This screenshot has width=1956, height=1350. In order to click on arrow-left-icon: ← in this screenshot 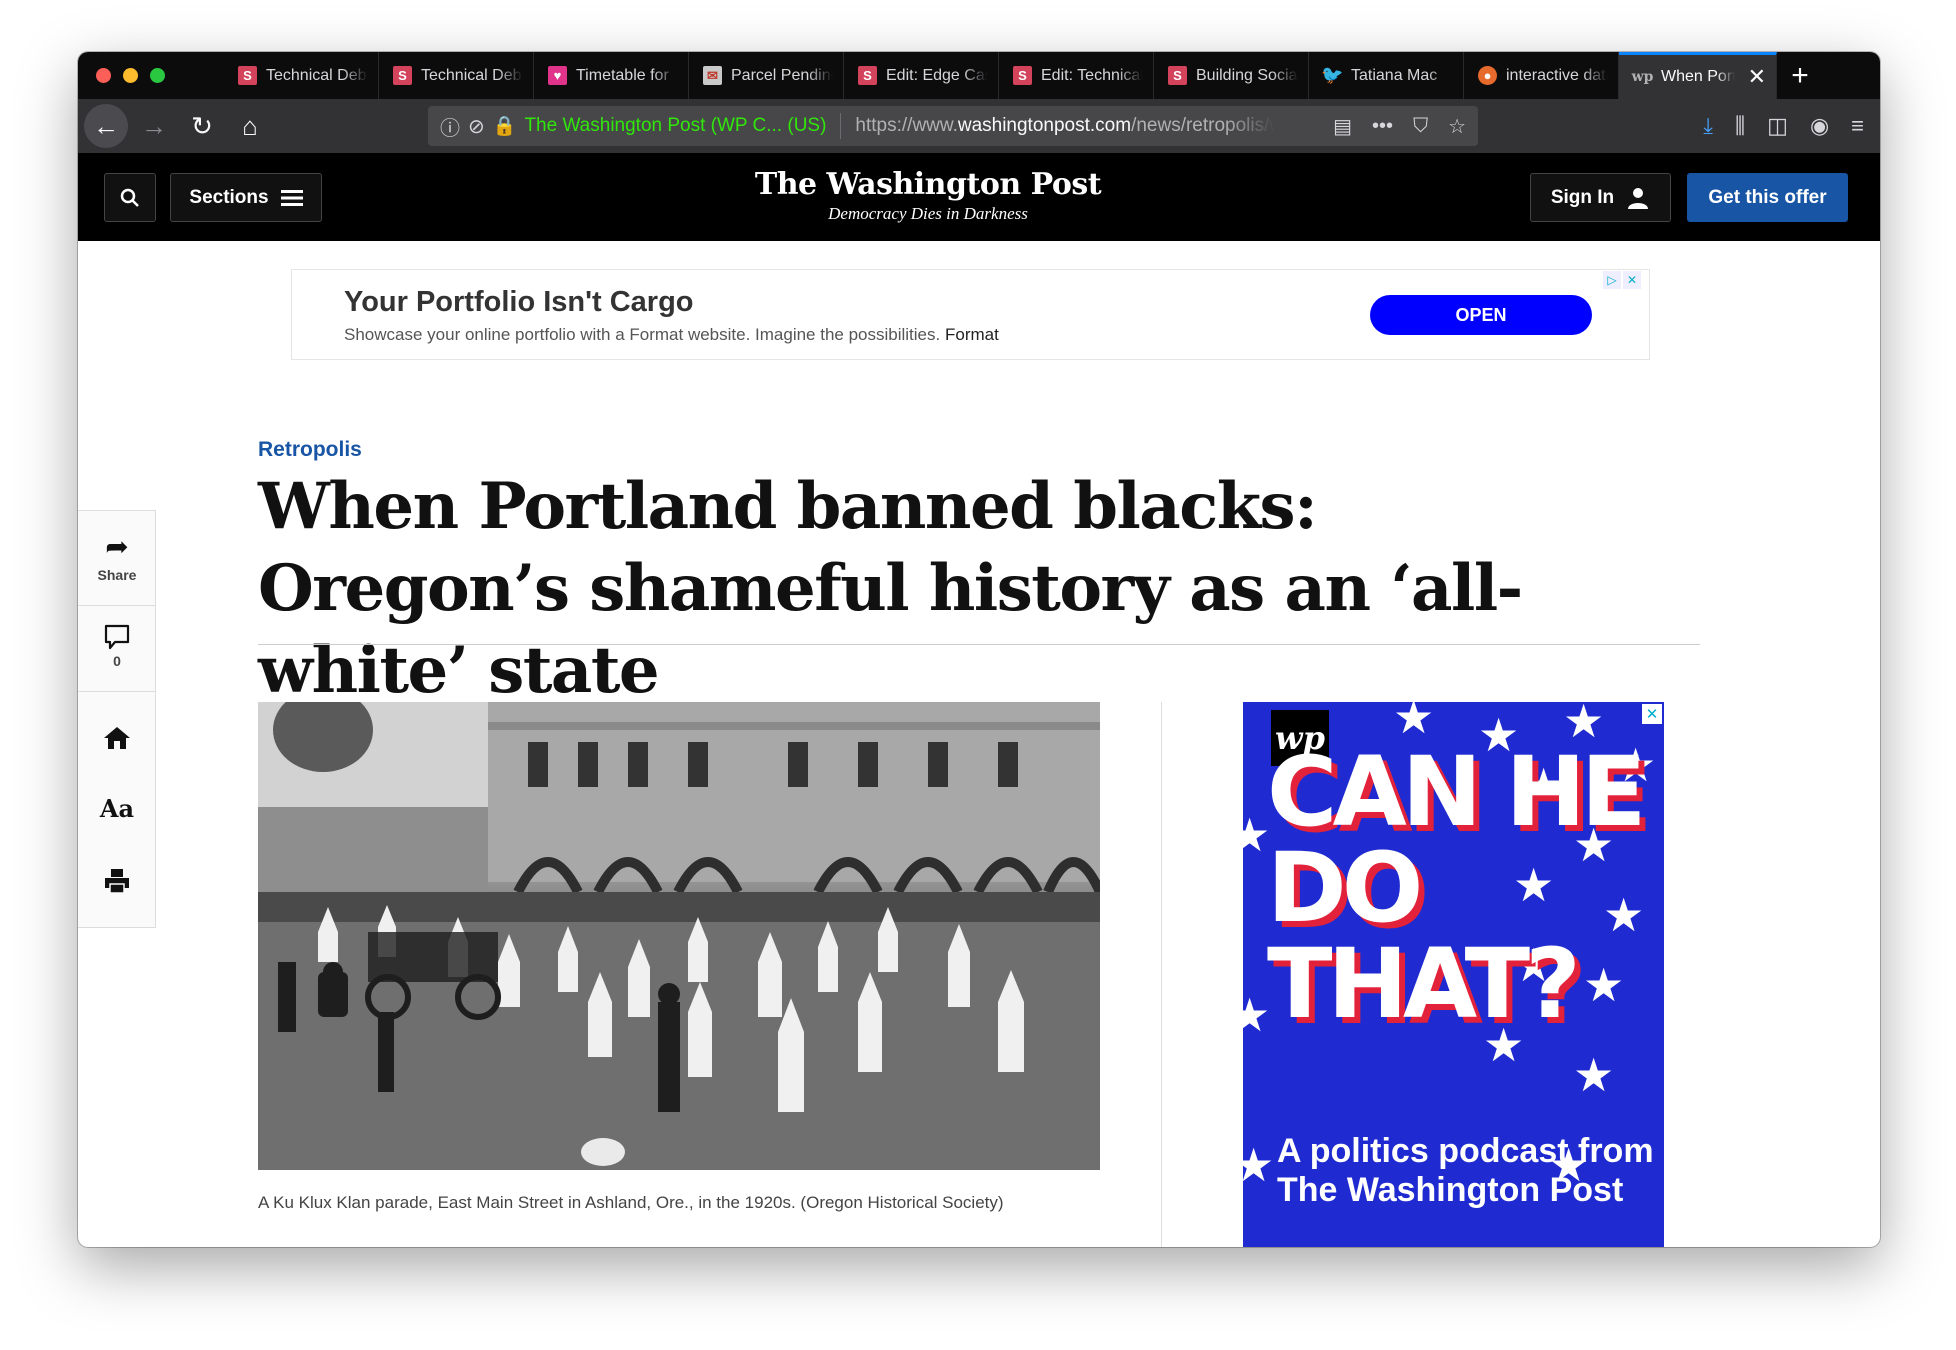, I will do `click(106, 125)`.